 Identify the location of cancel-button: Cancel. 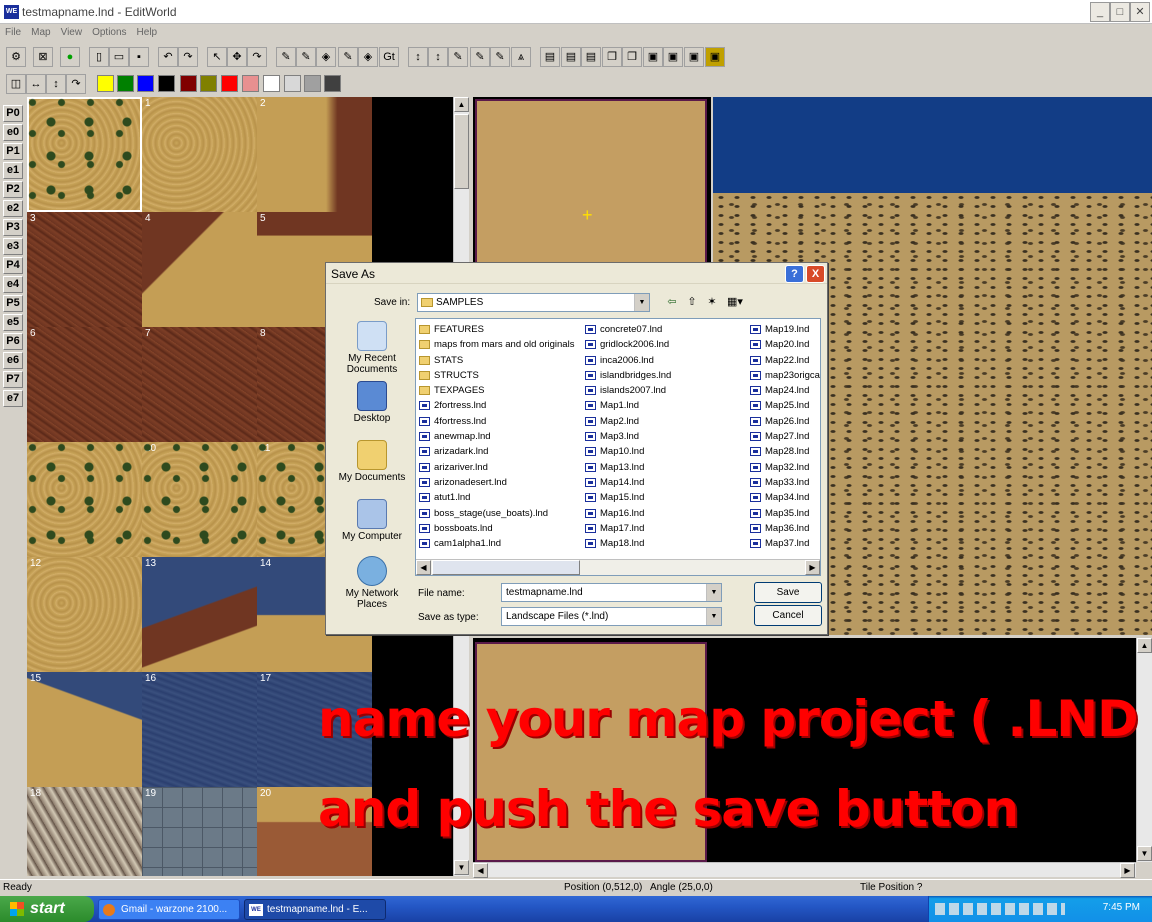
(788, 615).